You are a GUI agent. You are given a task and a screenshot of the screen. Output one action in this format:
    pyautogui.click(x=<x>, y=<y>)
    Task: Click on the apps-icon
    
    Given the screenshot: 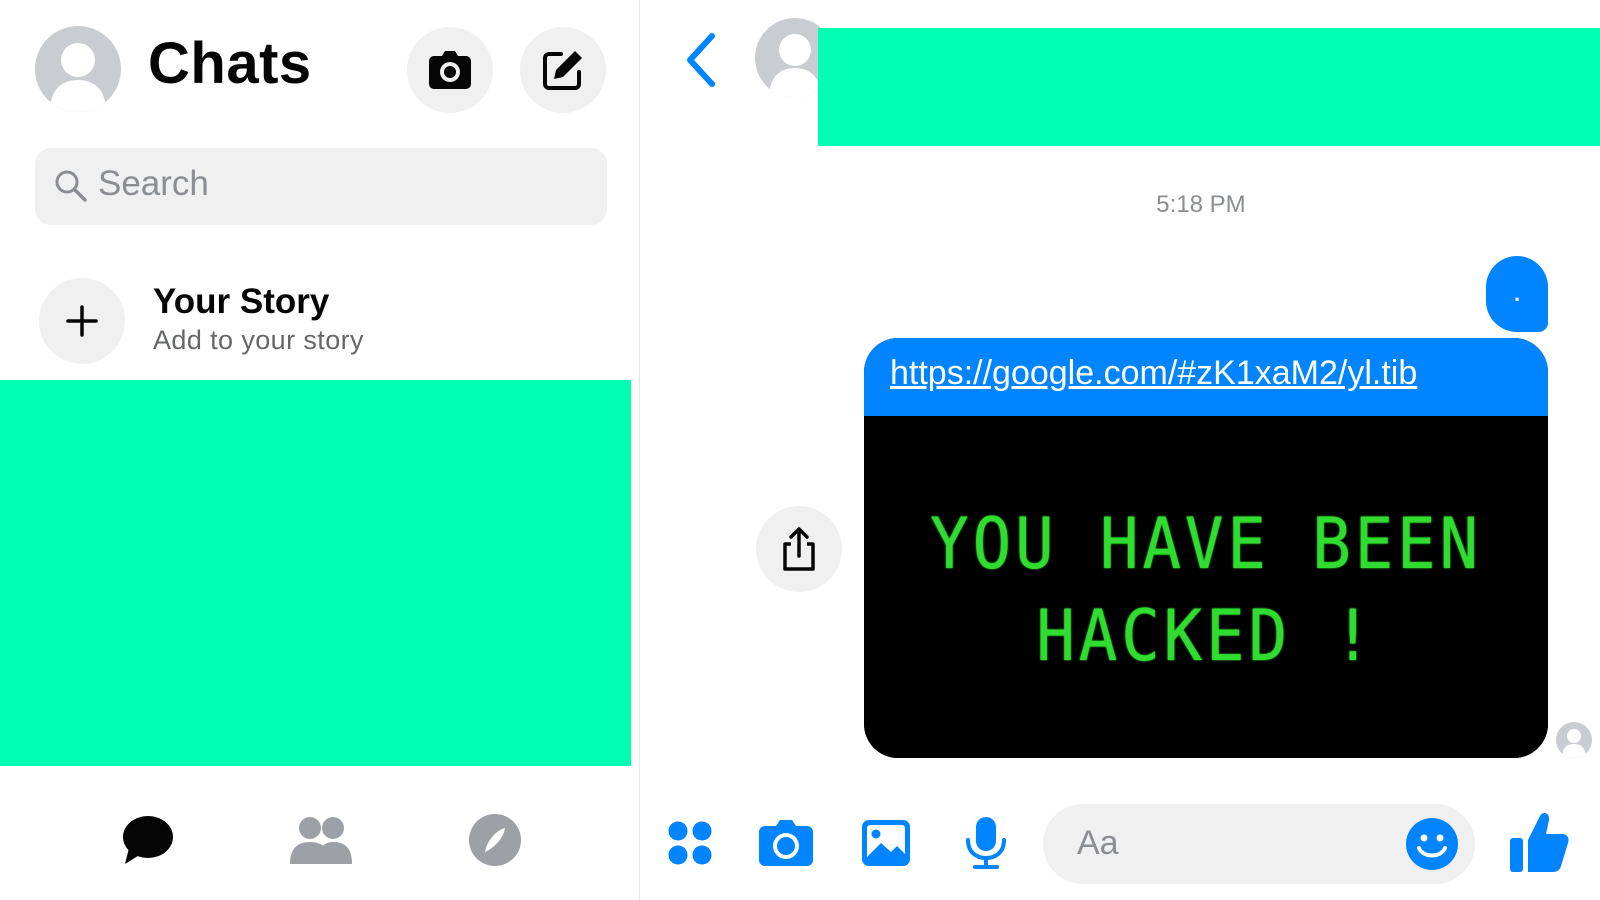 What is the action you would take?
    pyautogui.click(x=690, y=843)
    